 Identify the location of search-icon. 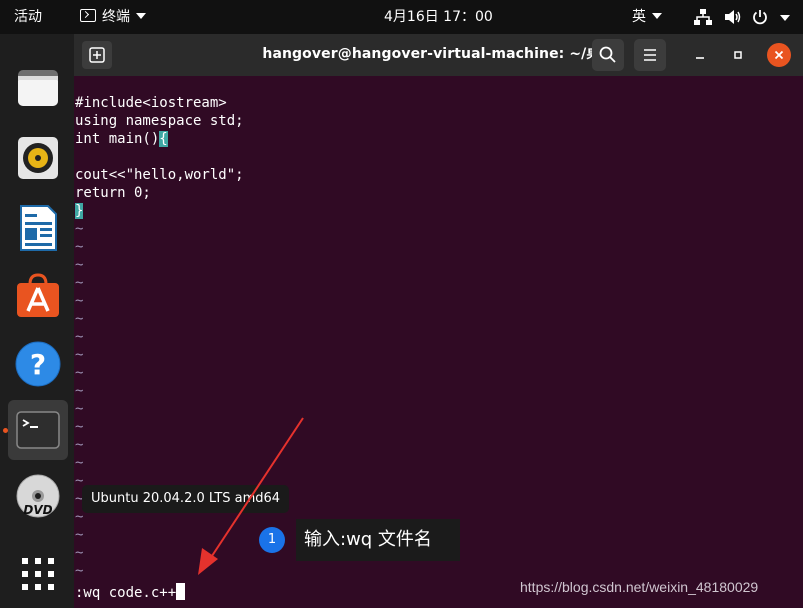
(607, 54).